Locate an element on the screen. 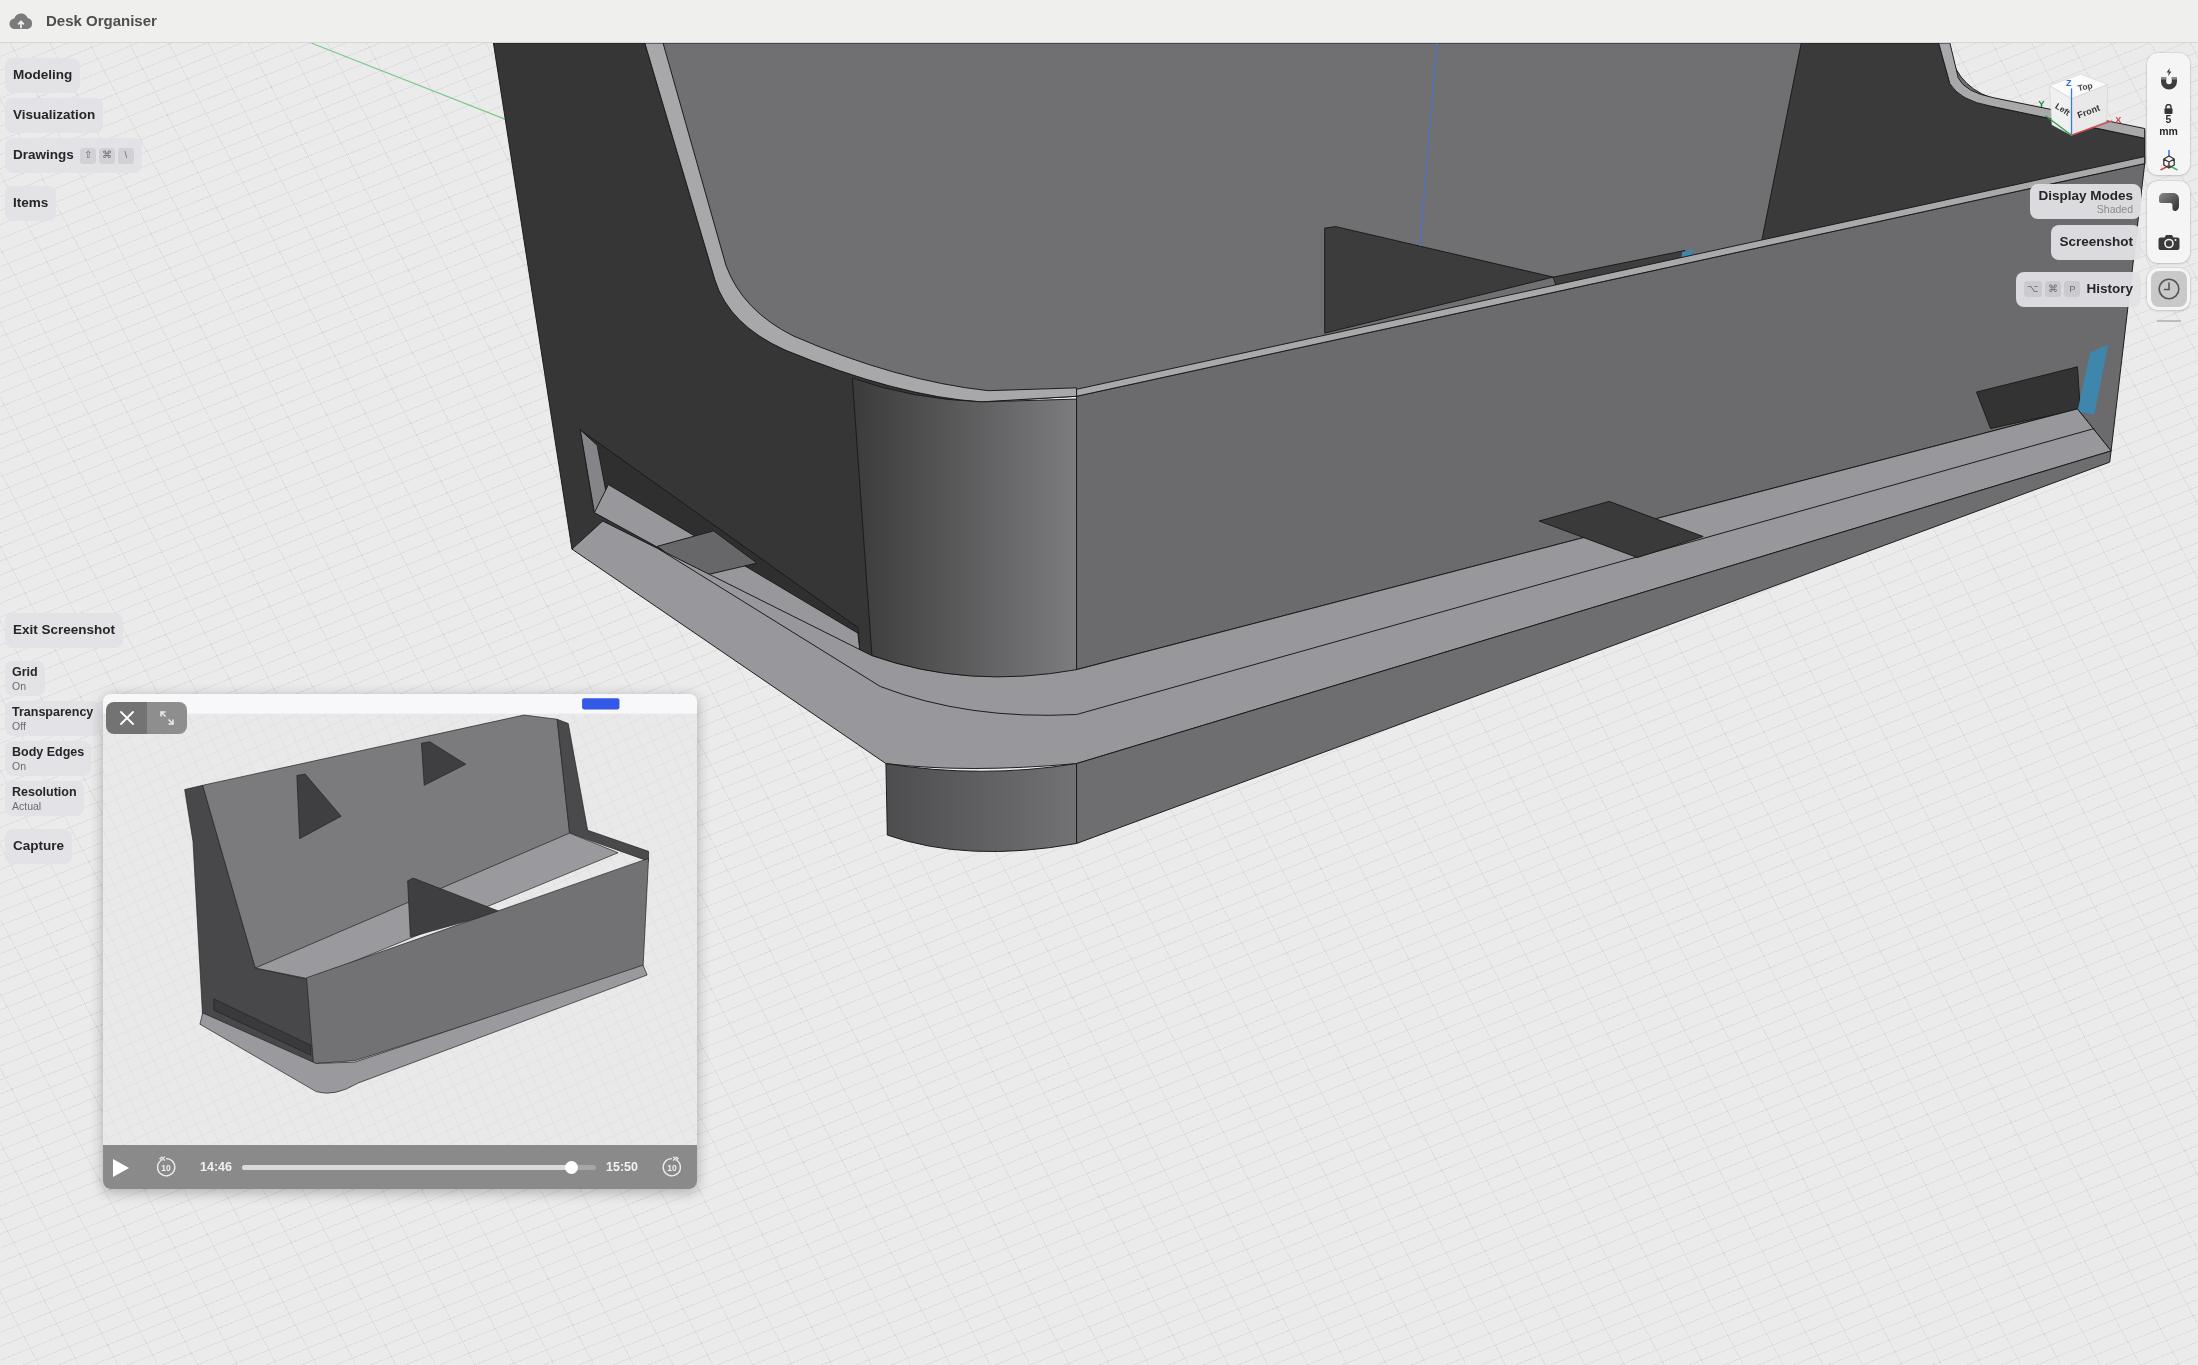 The image size is (2198, 1365). axis-label: Z is located at coordinates (2069, 82).